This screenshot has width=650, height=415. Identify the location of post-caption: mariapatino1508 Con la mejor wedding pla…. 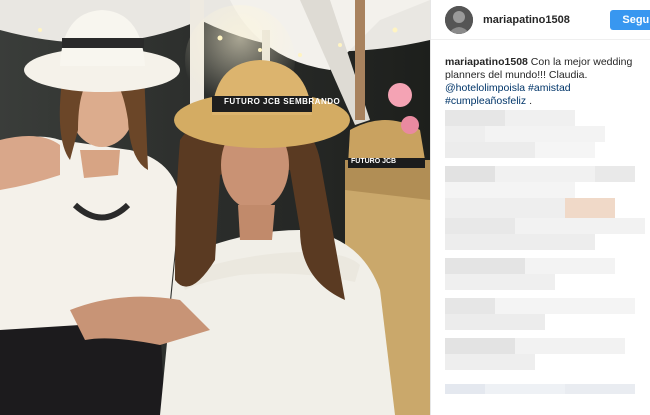
(545, 82).